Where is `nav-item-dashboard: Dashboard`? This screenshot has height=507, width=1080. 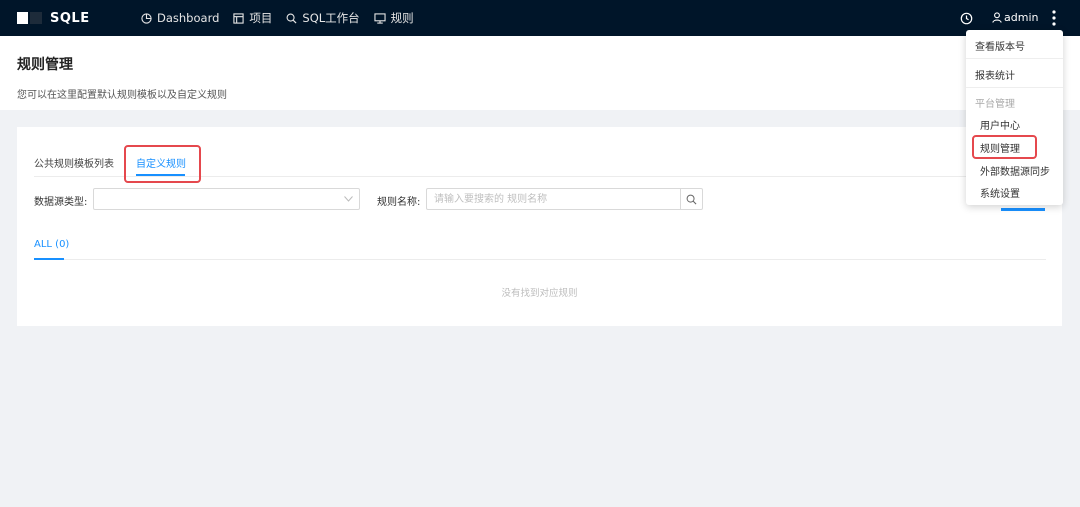
nav-item-dashboard: Dashboard is located at coordinates (180, 18).